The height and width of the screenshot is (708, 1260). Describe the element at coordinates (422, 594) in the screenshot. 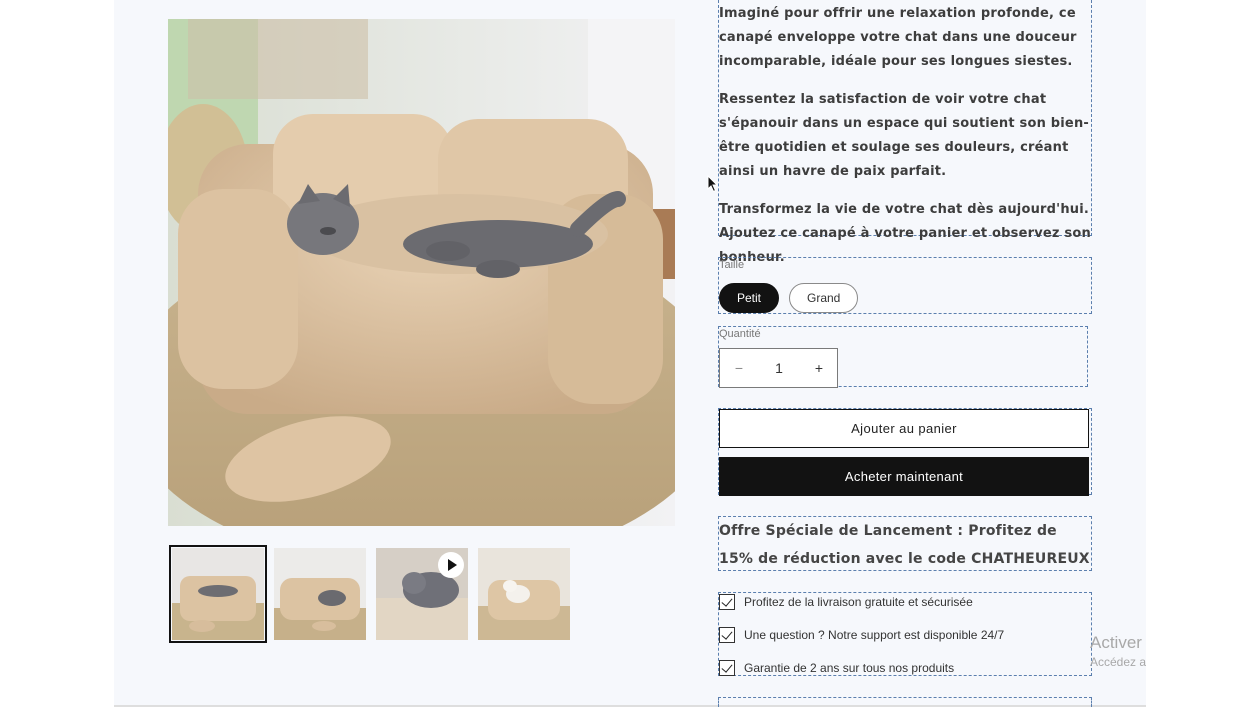

I see `thumbnail-3-video` at that location.